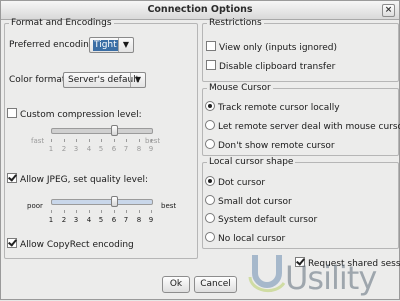  I want to click on shared-session-checkbox: Request shared session, so click(347, 263).